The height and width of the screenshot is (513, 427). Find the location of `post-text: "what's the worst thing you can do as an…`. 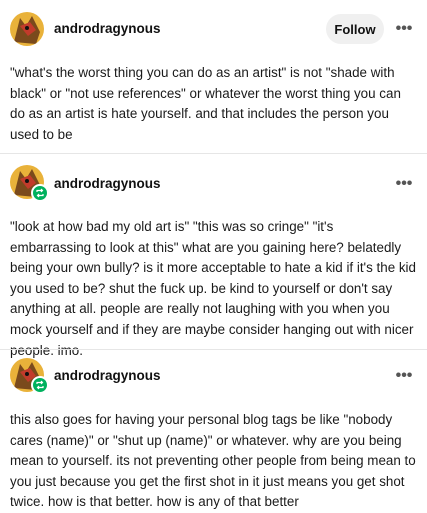

post-text: "what's the worst thing you can do as an… is located at coordinates (205, 103).